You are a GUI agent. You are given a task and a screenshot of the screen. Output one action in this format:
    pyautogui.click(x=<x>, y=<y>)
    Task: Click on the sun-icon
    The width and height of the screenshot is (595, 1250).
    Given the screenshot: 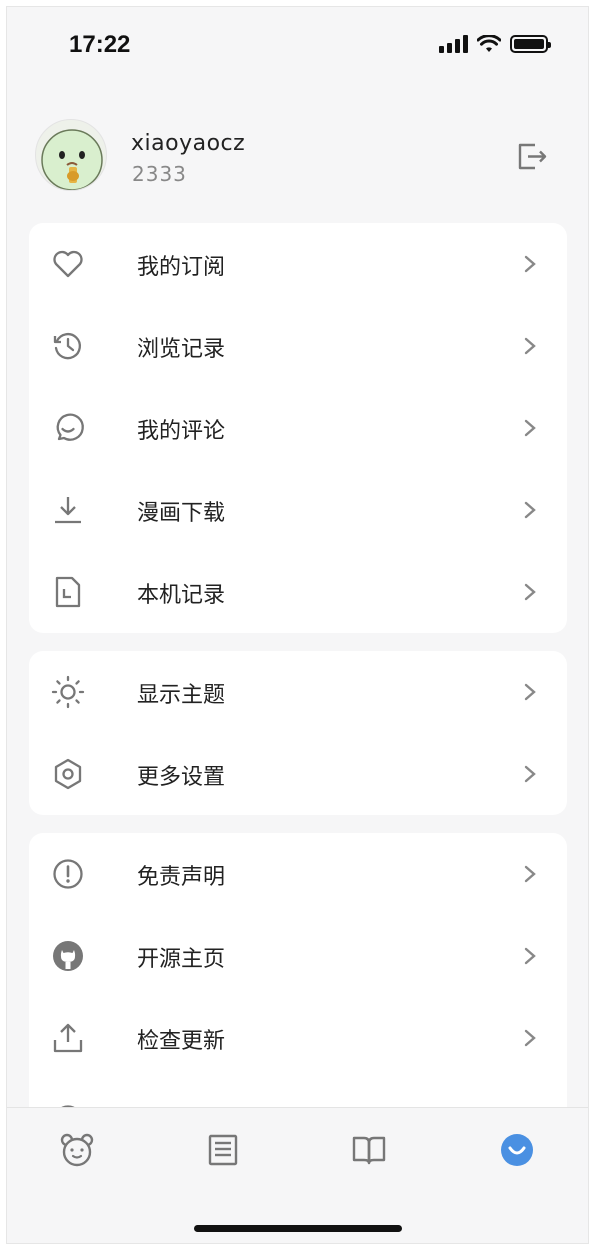 What is the action you would take?
    pyautogui.click(x=68, y=692)
    